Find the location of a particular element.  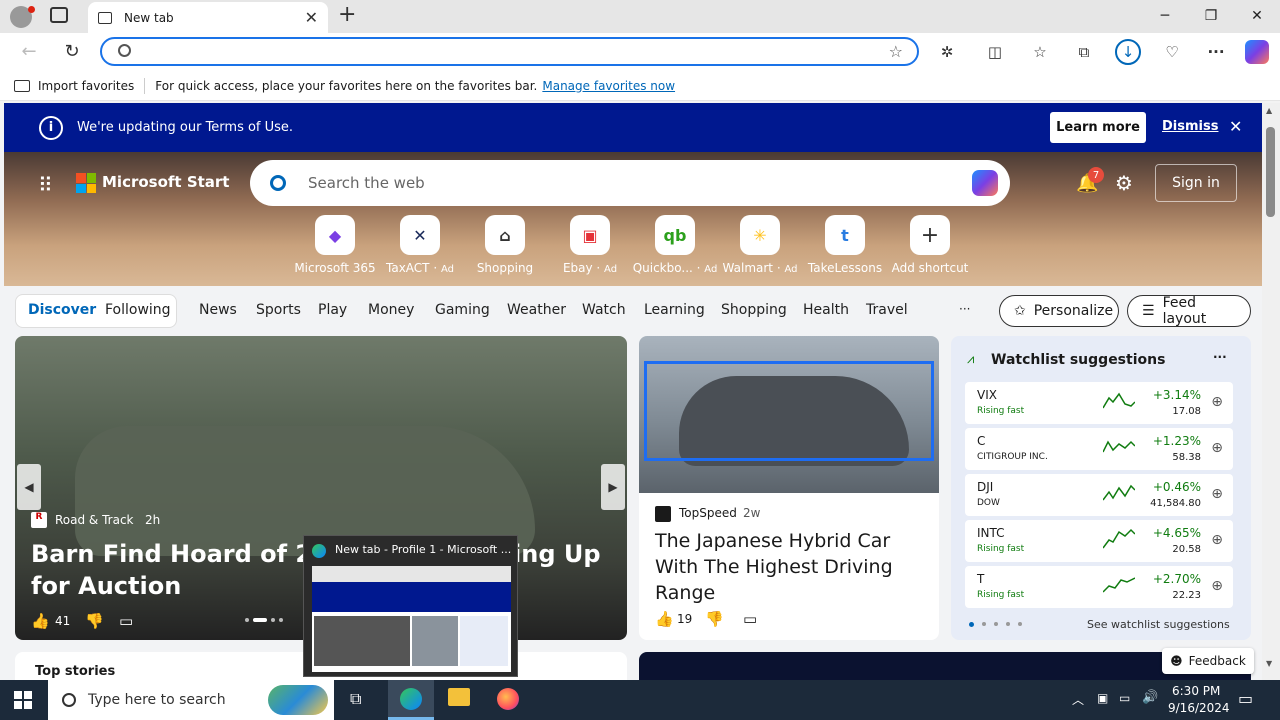

back-button: ← is located at coordinates (29, 51).